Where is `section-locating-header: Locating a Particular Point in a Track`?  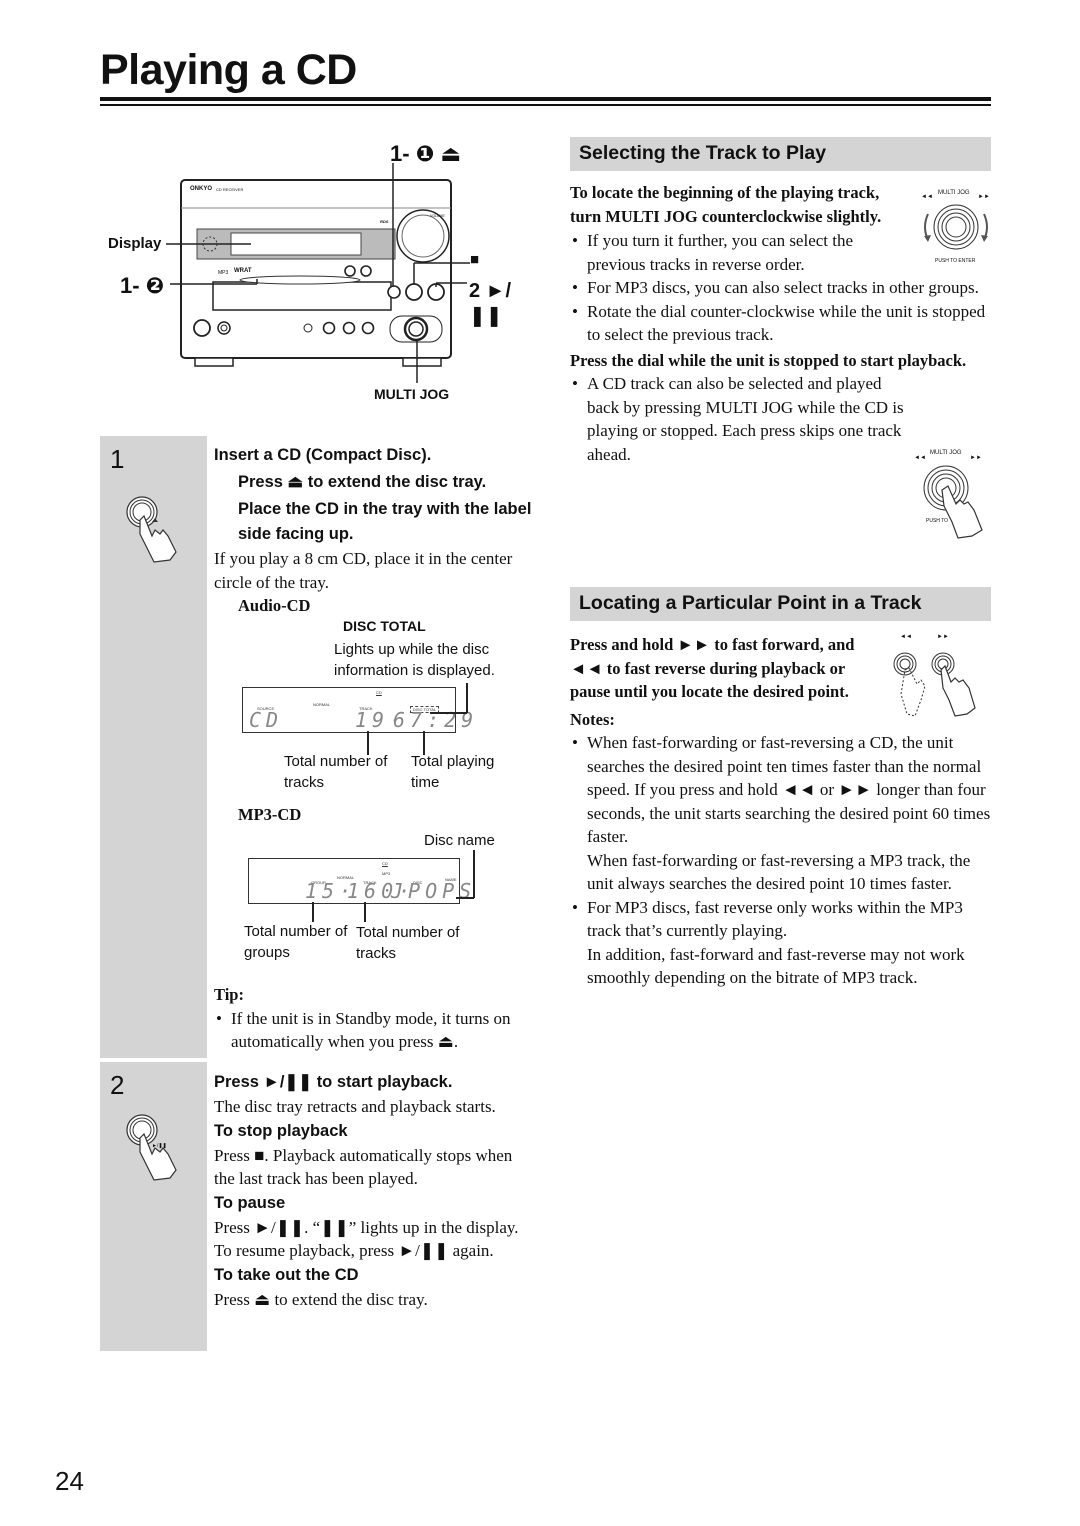 section-locating-header: Locating a Particular Point in a Track is located at coordinates (780, 604).